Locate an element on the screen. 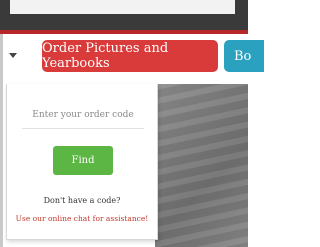 This screenshot has height=247, width=320. online-chat-link: Use our online chat for assistance! is located at coordinates (82, 218).